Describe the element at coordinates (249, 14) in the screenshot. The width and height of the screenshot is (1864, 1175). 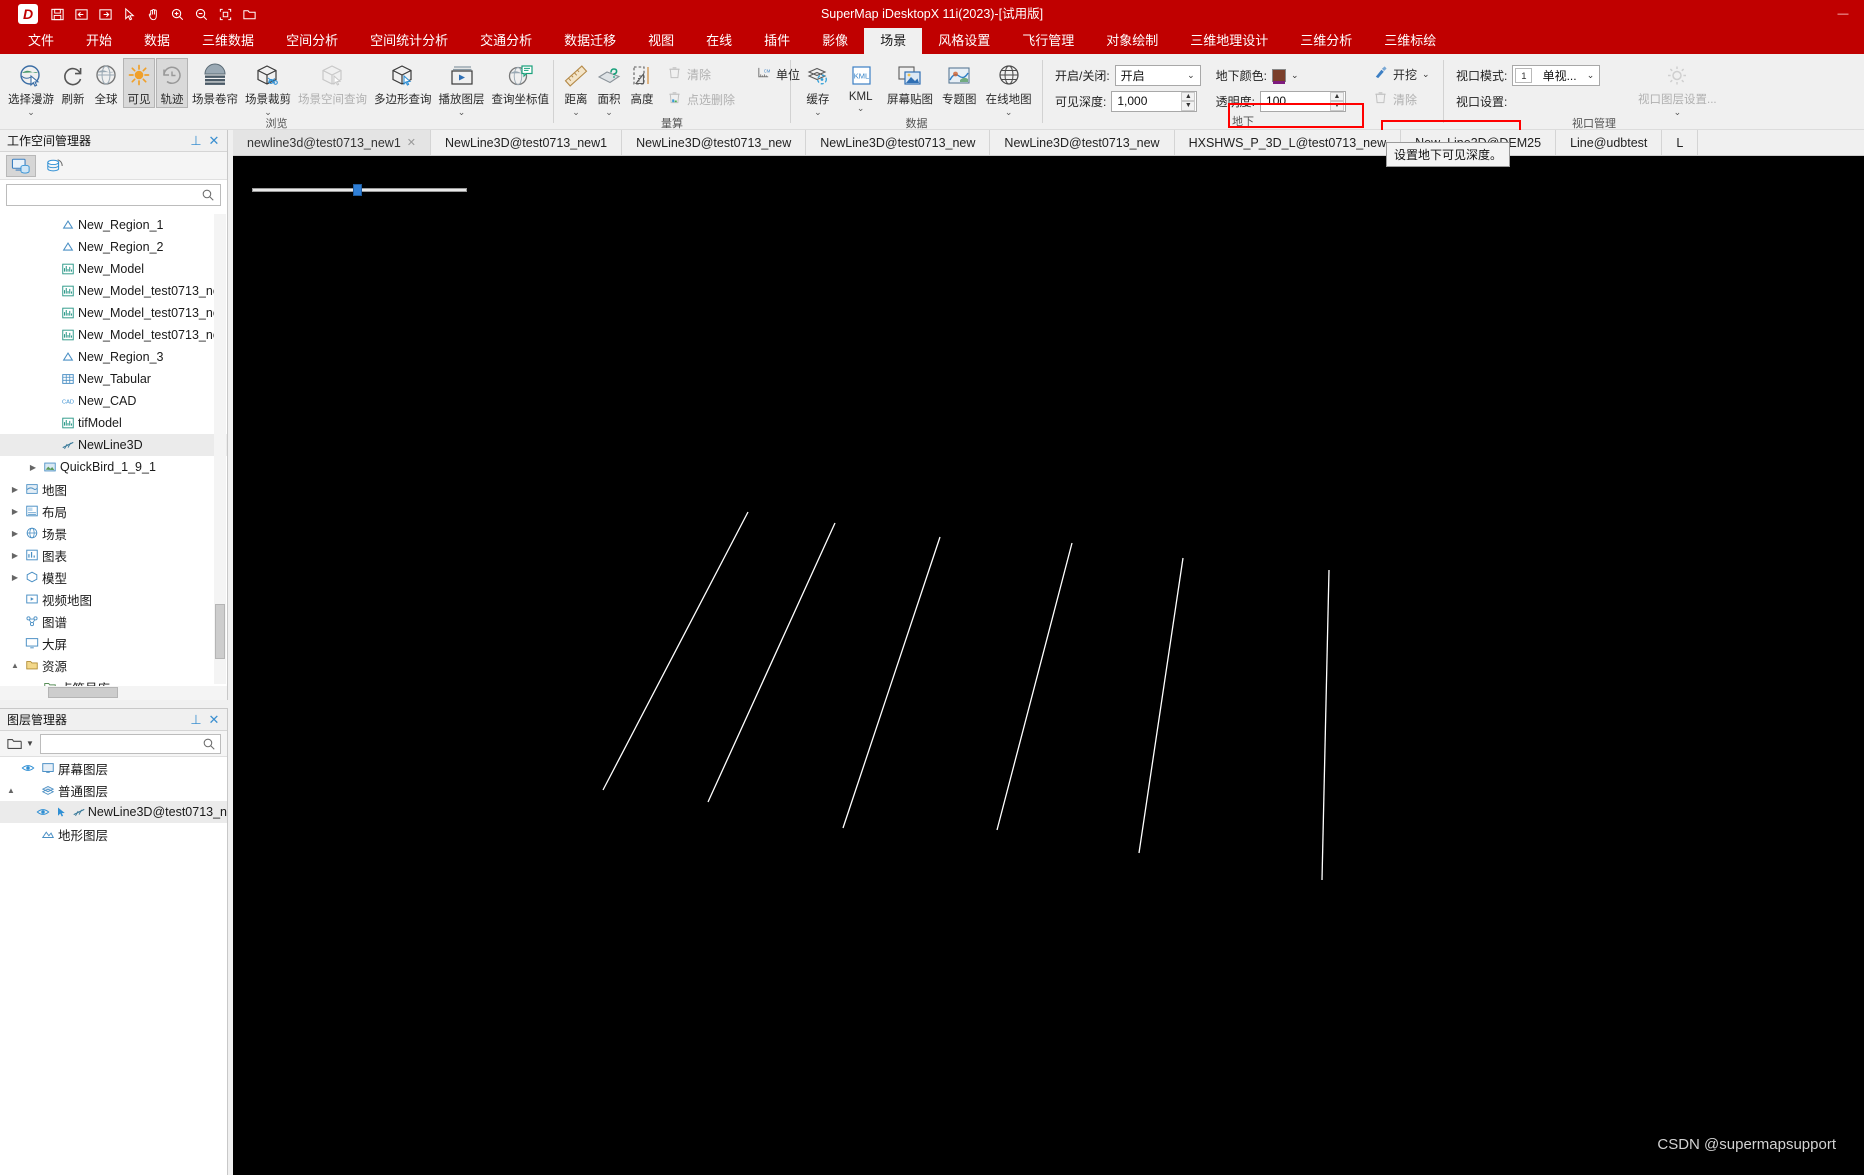
I see `open-folder-icon` at that location.